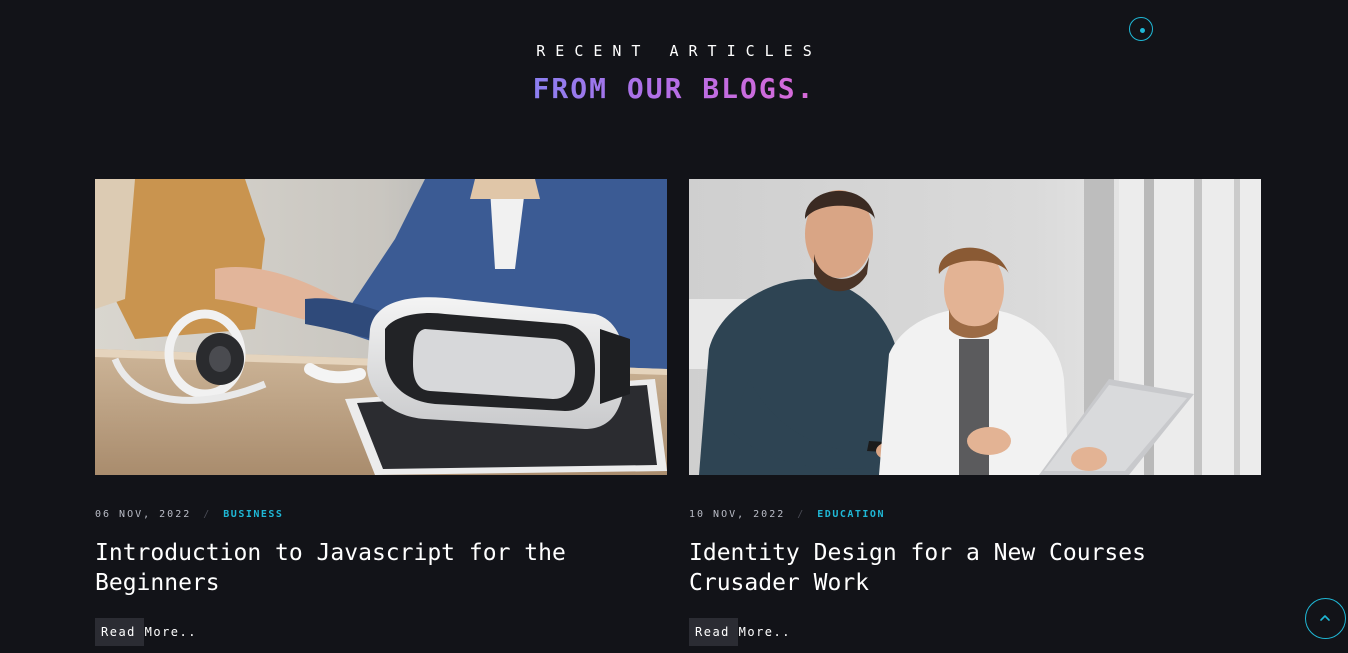  I want to click on cursor-dot-icon, so click(1142, 30).